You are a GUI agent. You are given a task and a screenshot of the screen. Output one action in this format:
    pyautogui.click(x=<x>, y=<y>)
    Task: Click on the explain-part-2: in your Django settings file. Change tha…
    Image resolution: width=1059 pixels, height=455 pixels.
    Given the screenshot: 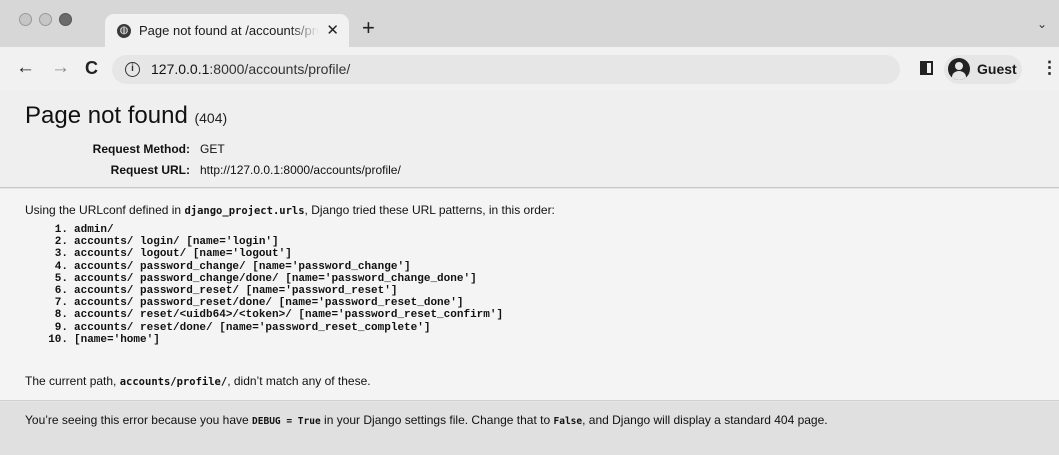 What is the action you would take?
    pyautogui.click(x=437, y=420)
    